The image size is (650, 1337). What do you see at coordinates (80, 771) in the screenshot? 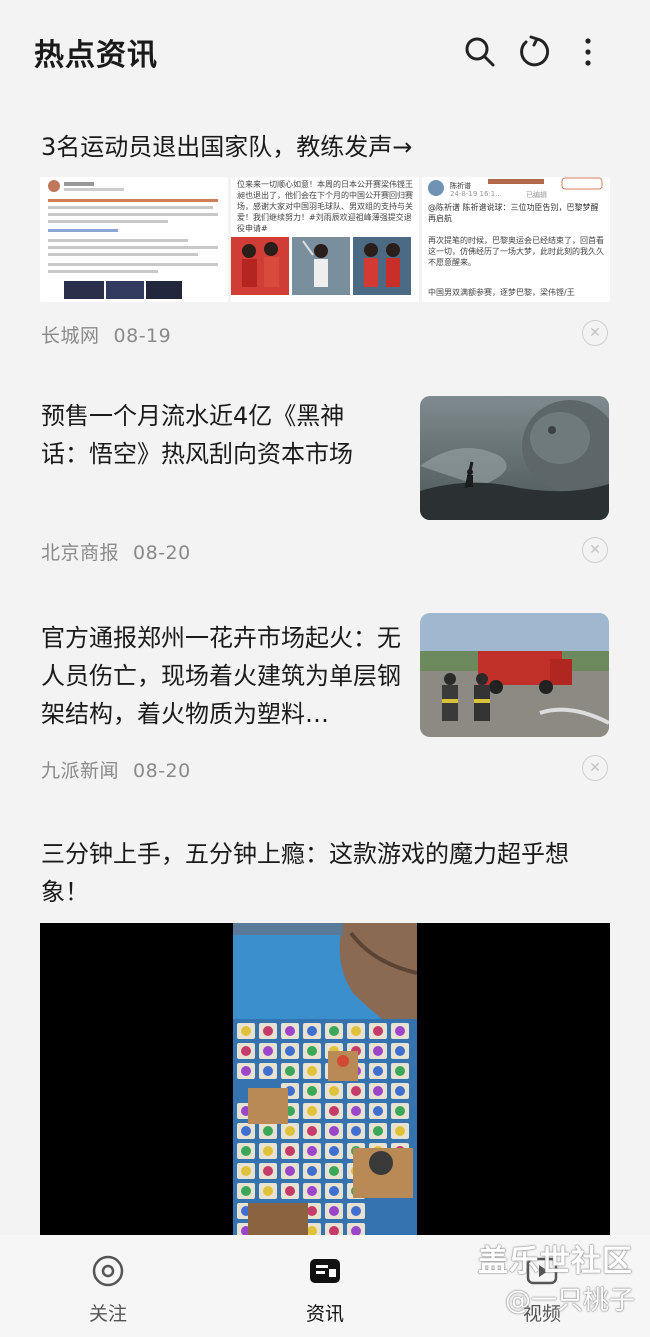
I see `news-source: 九派新闻` at bounding box center [80, 771].